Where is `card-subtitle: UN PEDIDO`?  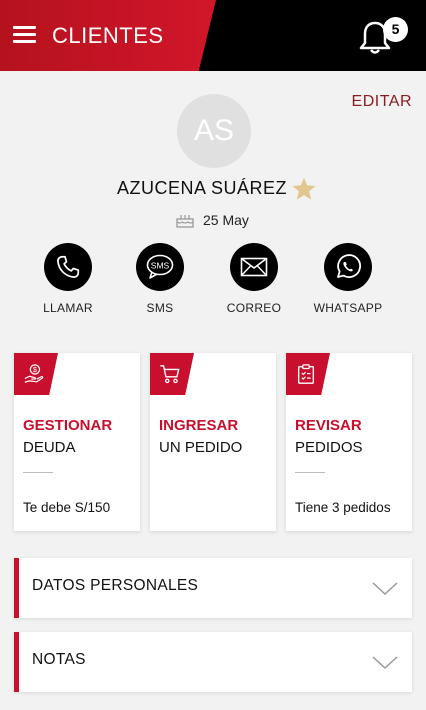 card-subtitle: UN PEDIDO is located at coordinates (201, 447).